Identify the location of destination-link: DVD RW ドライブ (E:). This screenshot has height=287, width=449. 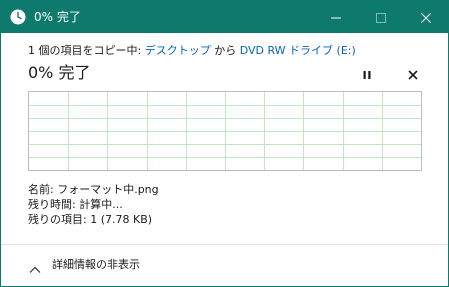
(298, 50).